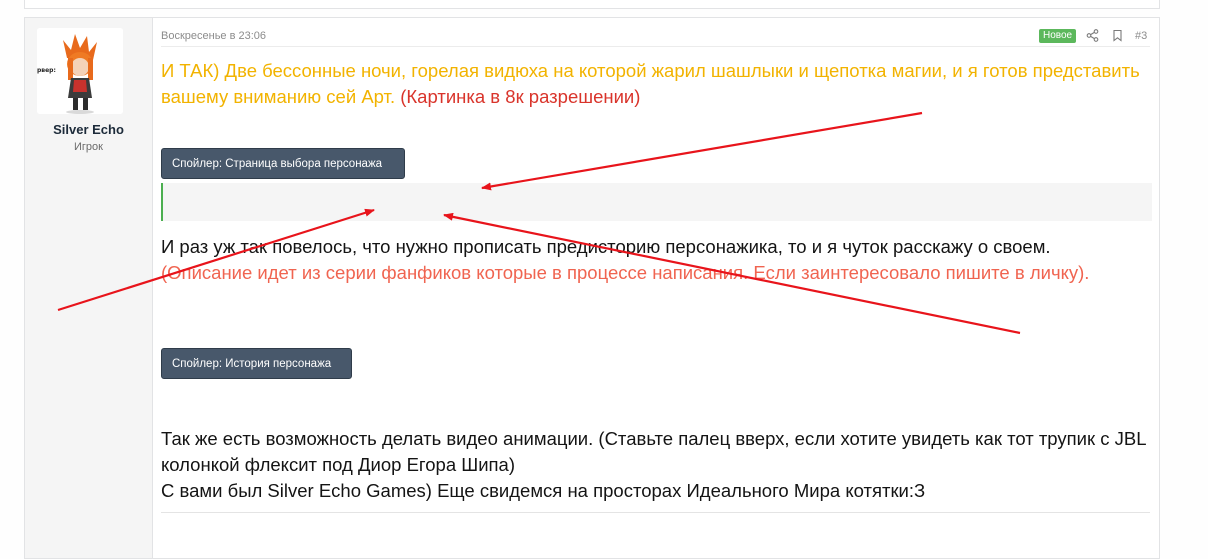  What do you see at coordinates (88, 129) in the screenshot?
I see `username: Silver Echo` at bounding box center [88, 129].